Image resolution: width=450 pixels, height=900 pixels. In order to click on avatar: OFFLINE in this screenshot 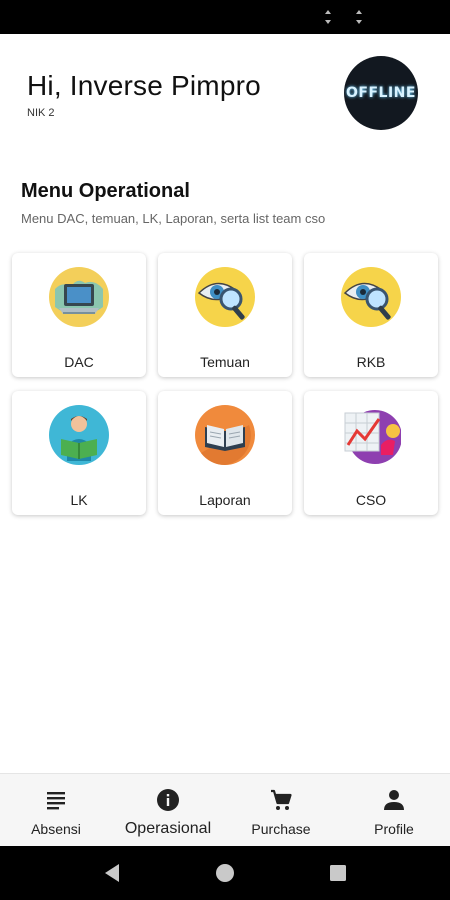, I will do `click(381, 93)`.